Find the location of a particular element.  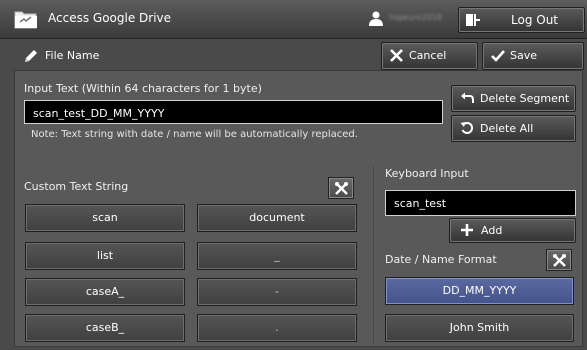

delete-all-label: Delete All is located at coordinates (507, 128).